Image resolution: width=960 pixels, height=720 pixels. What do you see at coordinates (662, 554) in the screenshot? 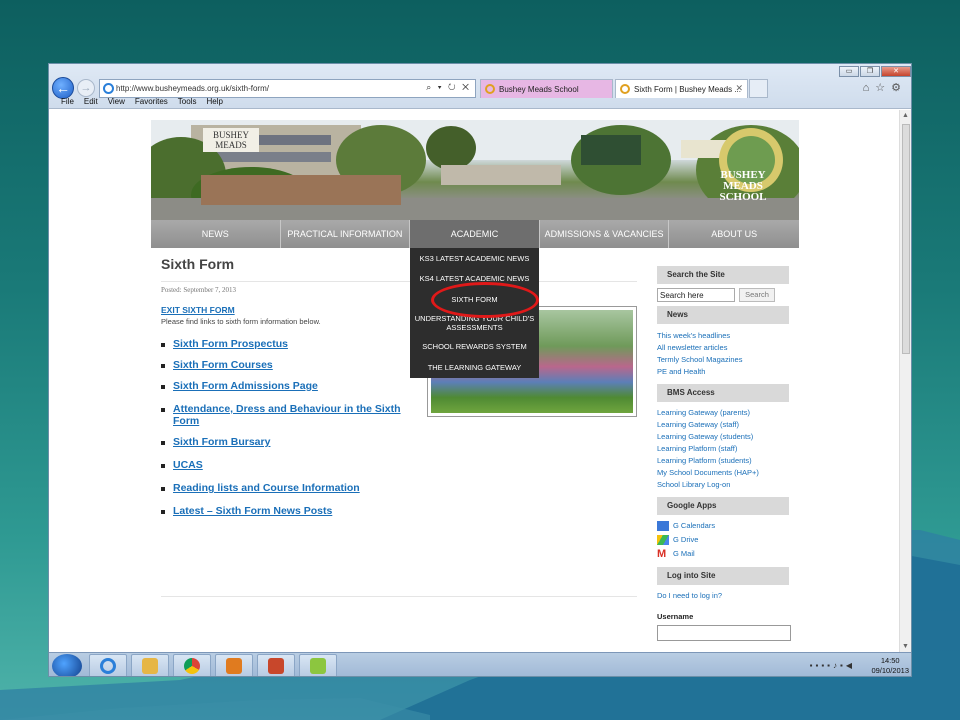
I see `gmail-icon: M` at bounding box center [662, 554].